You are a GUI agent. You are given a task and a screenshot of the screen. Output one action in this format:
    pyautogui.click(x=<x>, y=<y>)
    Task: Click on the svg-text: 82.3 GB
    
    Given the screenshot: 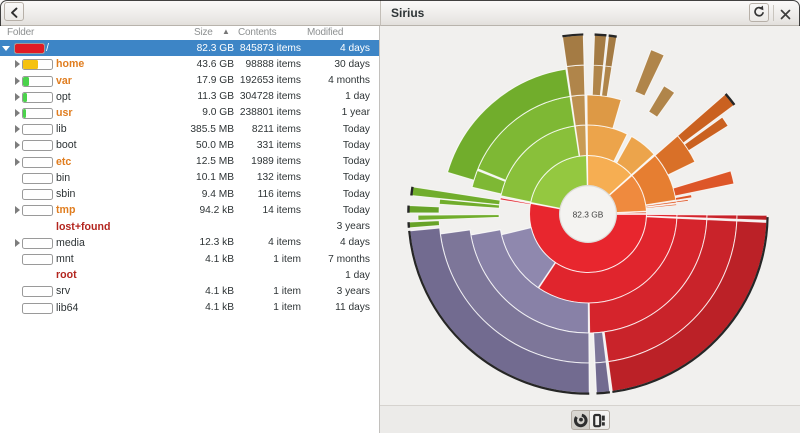 What is the action you would take?
    pyautogui.click(x=588, y=215)
    